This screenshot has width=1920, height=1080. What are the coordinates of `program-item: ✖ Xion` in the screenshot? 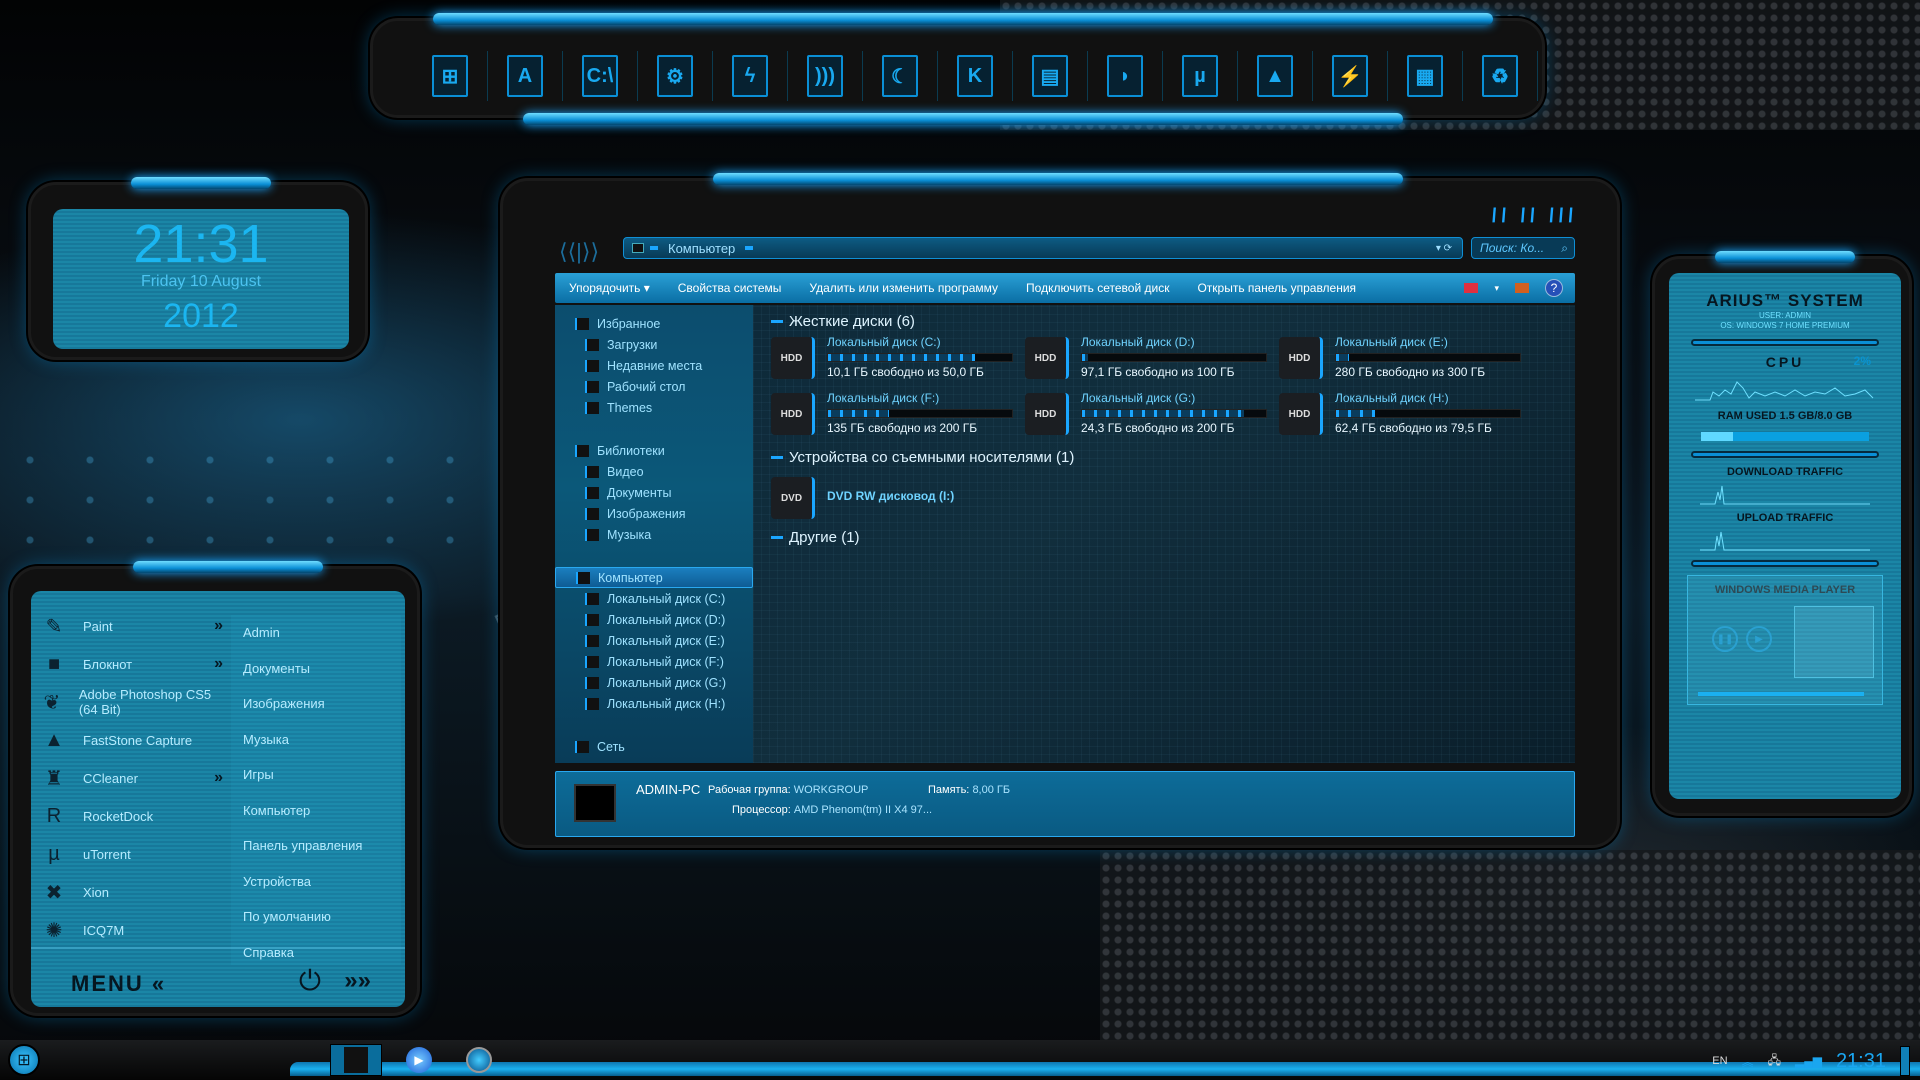 It's located at (133, 892).